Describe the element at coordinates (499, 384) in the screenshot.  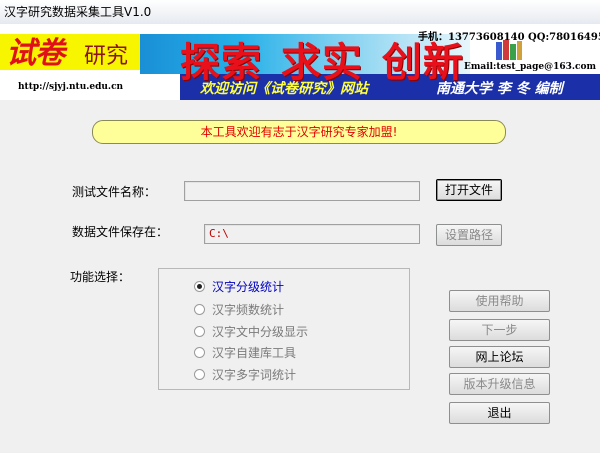
I see `upgrade-info-button: 版本升级信息` at that location.